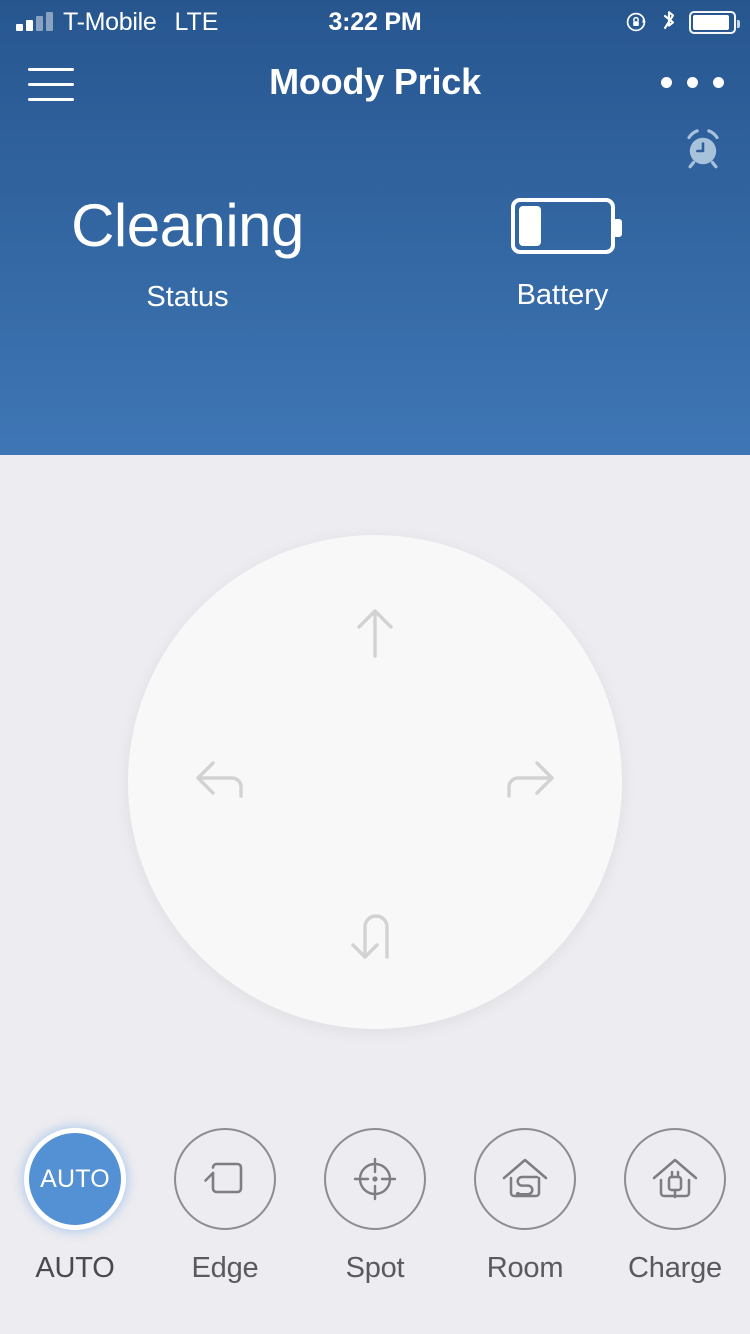 This screenshot has width=750, height=1334. I want to click on turn-right-icon, so click(530, 779).